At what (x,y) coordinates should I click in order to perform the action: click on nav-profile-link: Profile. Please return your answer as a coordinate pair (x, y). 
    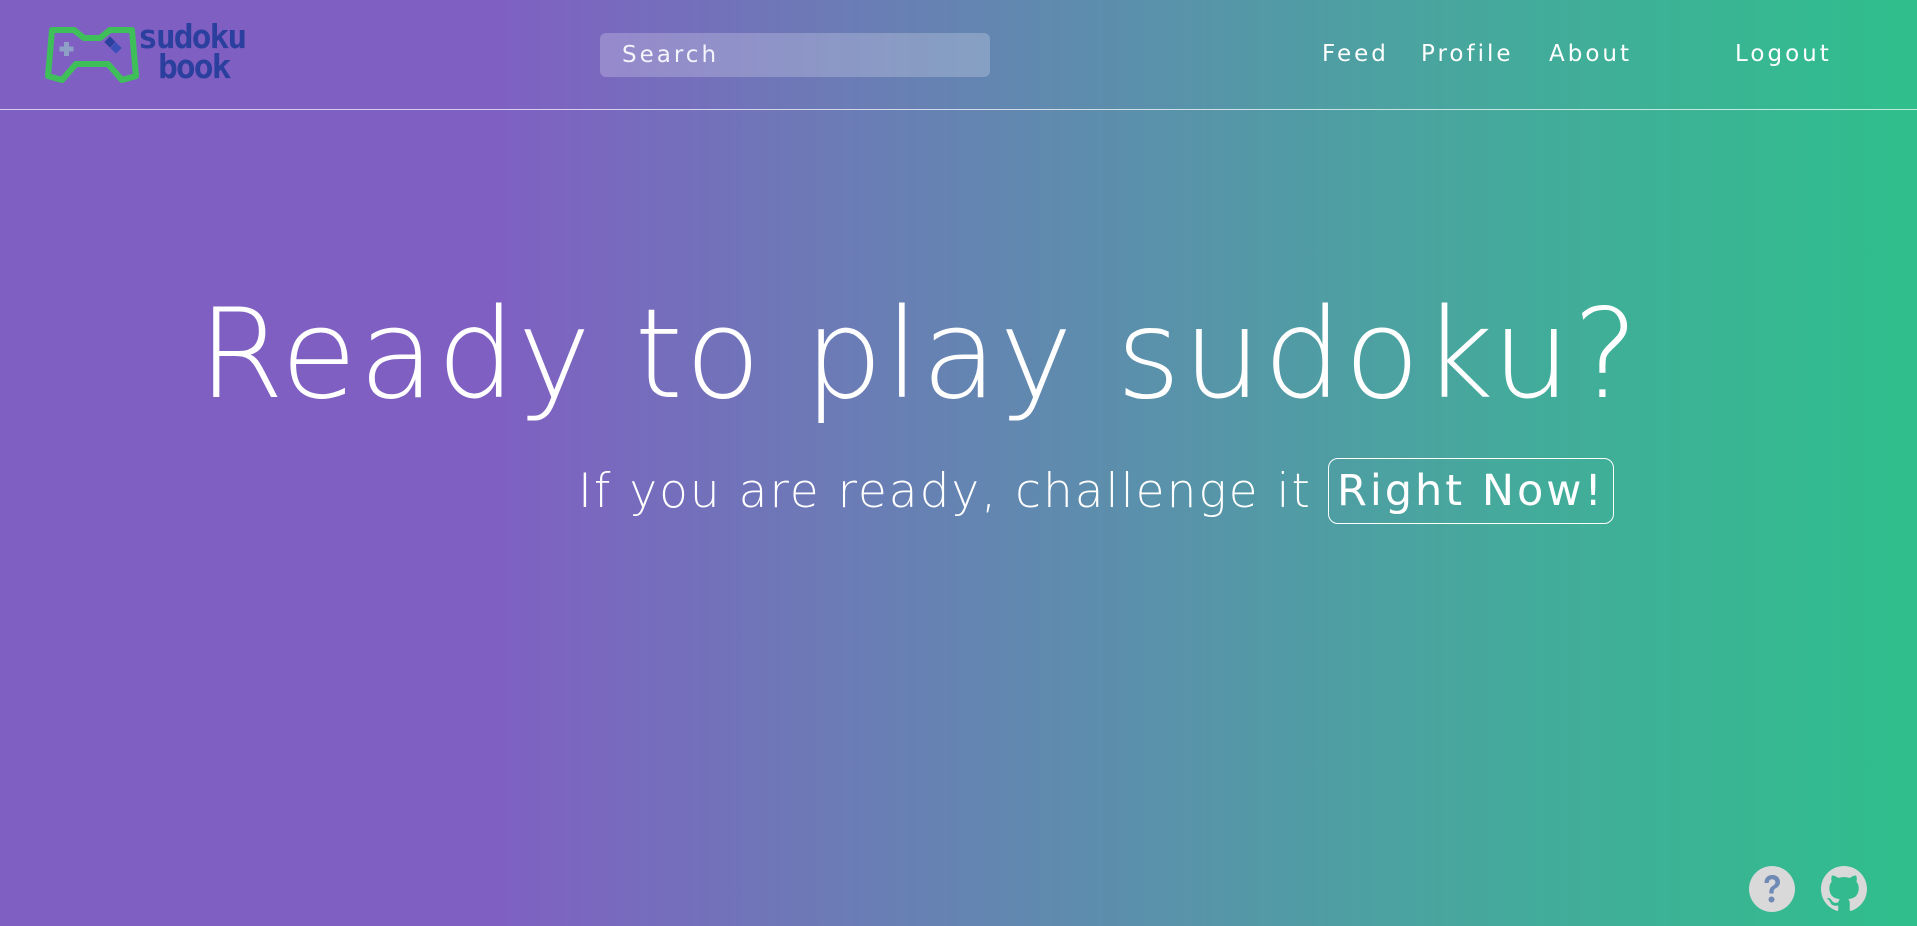
    Looking at the image, I should click on (1467, 54).